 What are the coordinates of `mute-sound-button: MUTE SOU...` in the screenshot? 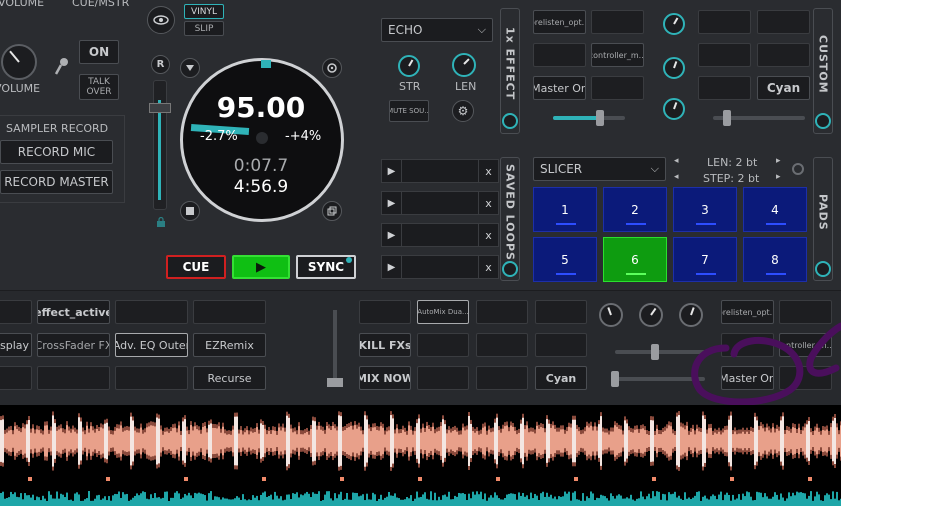 It's located at (409, 111).